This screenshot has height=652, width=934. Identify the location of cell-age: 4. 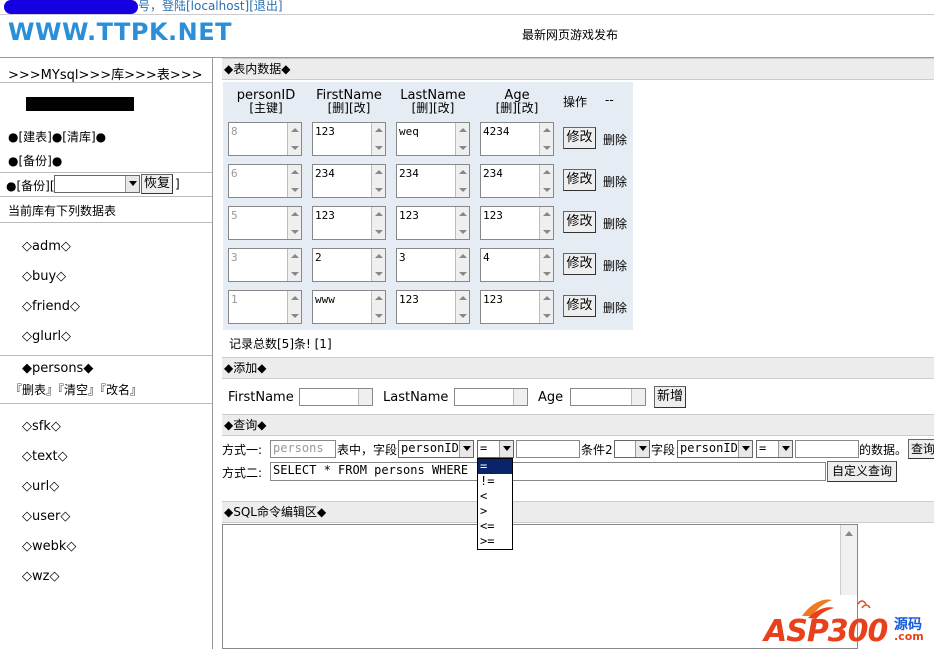
(517, 265).